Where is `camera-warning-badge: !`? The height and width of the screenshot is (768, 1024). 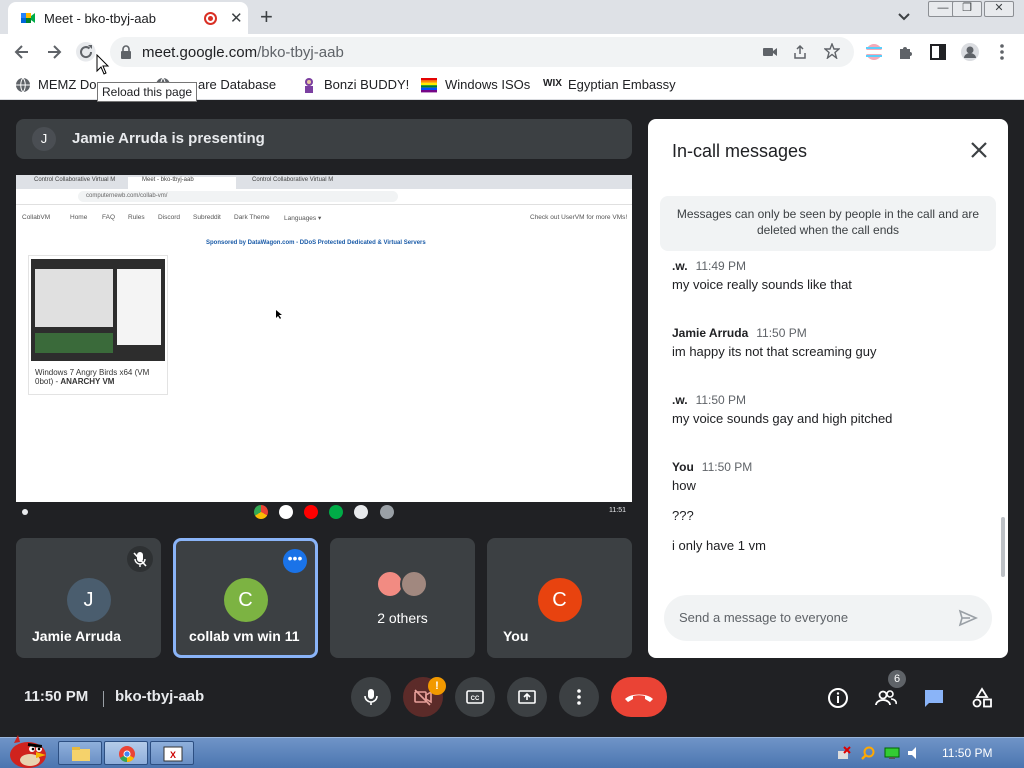 camera-warning-badge: ! is located at coordinates (437, 686).